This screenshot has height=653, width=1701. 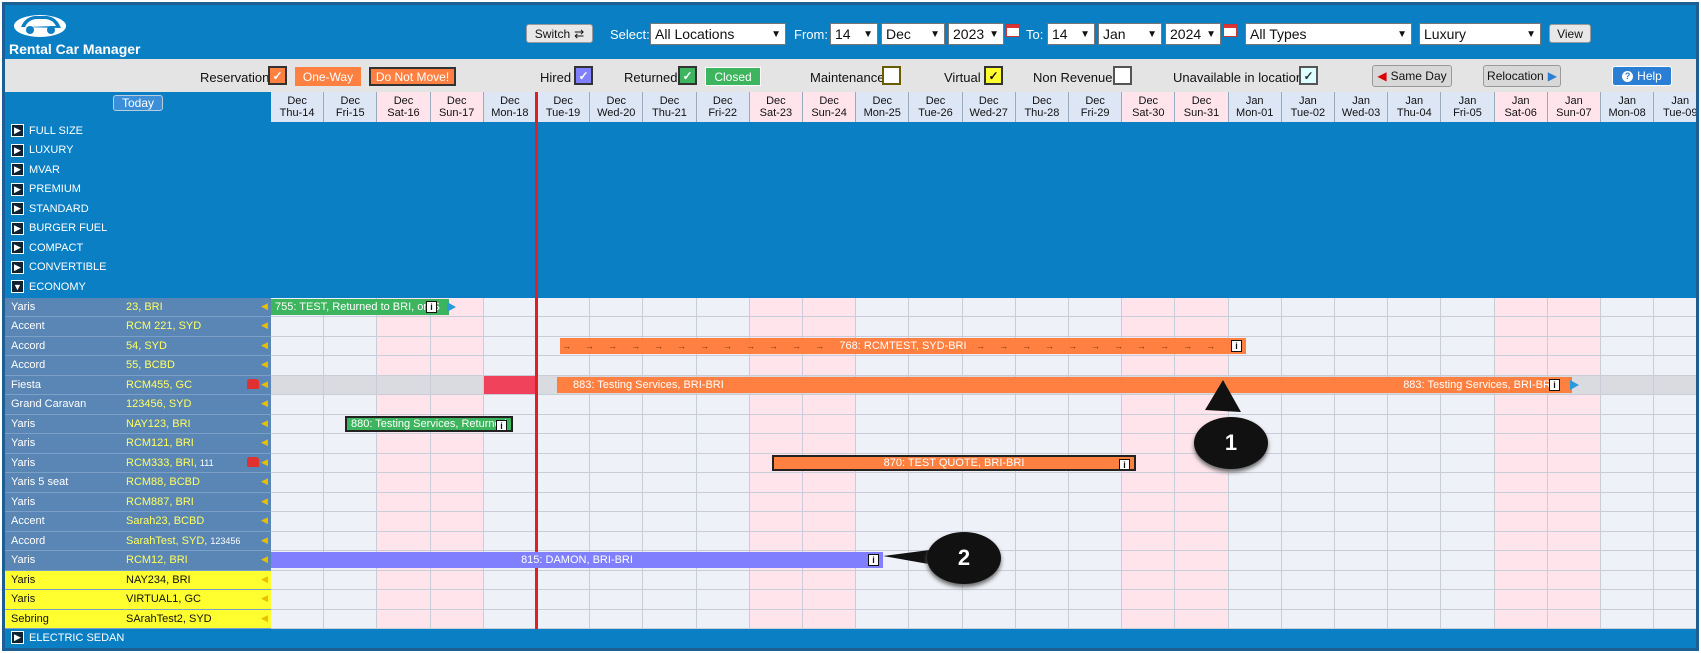 What do you see at coordinates (138, 541) in the screenshot?
I see `vehicle-label: Accord SarahTest, SYD, 123456 ◀` at bounding box center [138, 541].